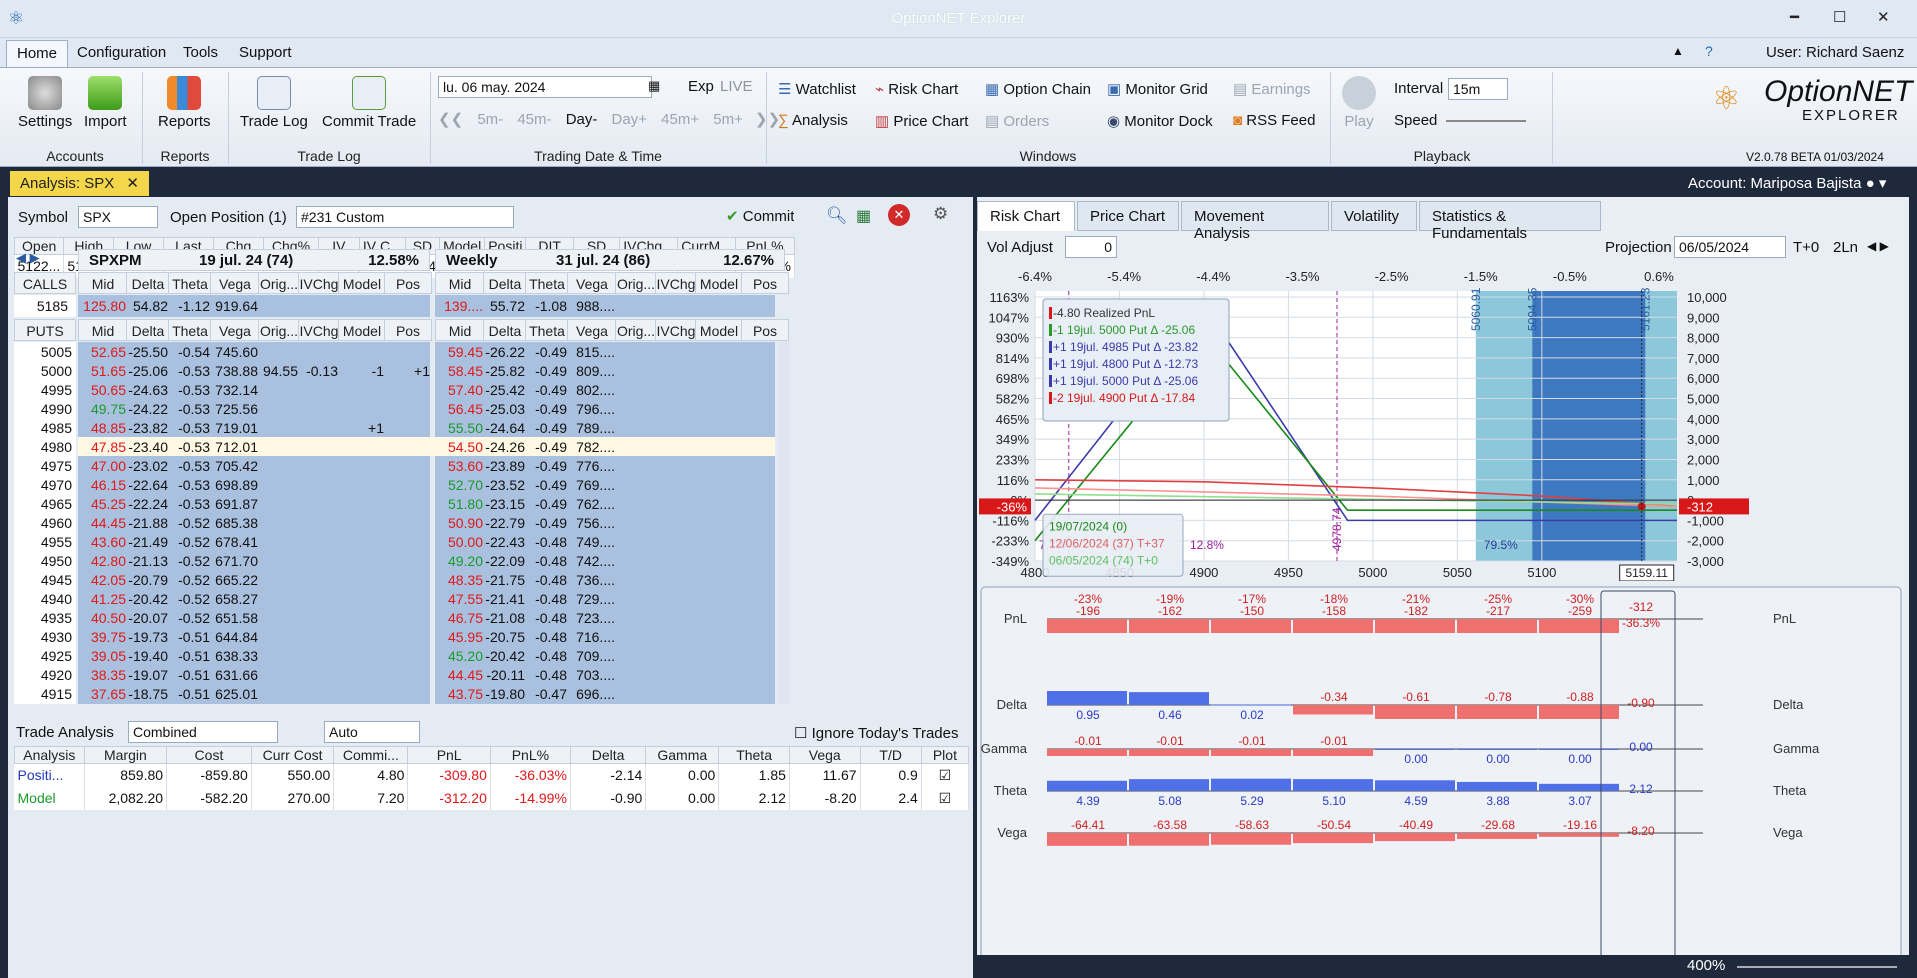 The width and height of the screenshot is (1917, 978). What do you see at coordinates (728, 119) in the screenshot?
I see `step-5m-forward: 5m+` at bounding box center [728, 119].